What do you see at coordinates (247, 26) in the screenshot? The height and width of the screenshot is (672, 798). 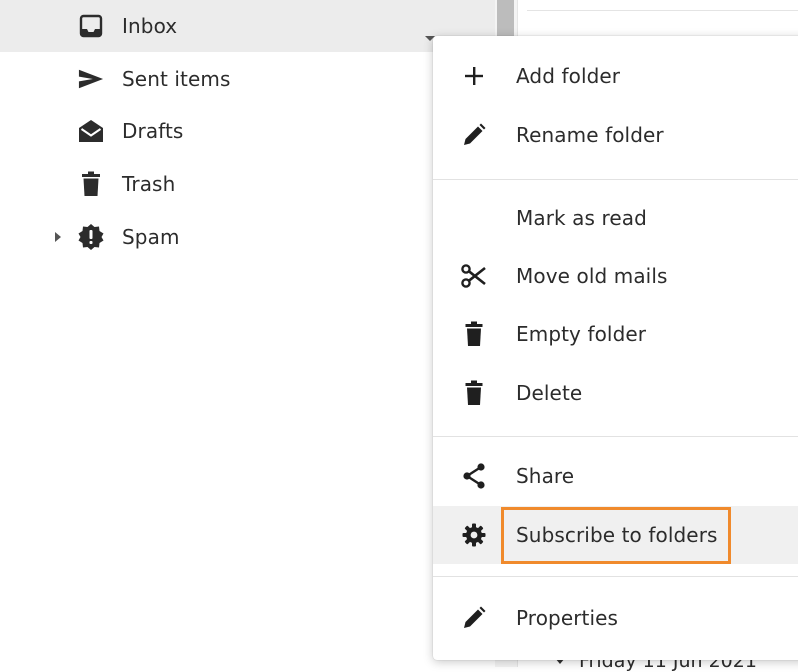 I see `folder-item-inbox: Inbox` at bounding box center [247, 26].